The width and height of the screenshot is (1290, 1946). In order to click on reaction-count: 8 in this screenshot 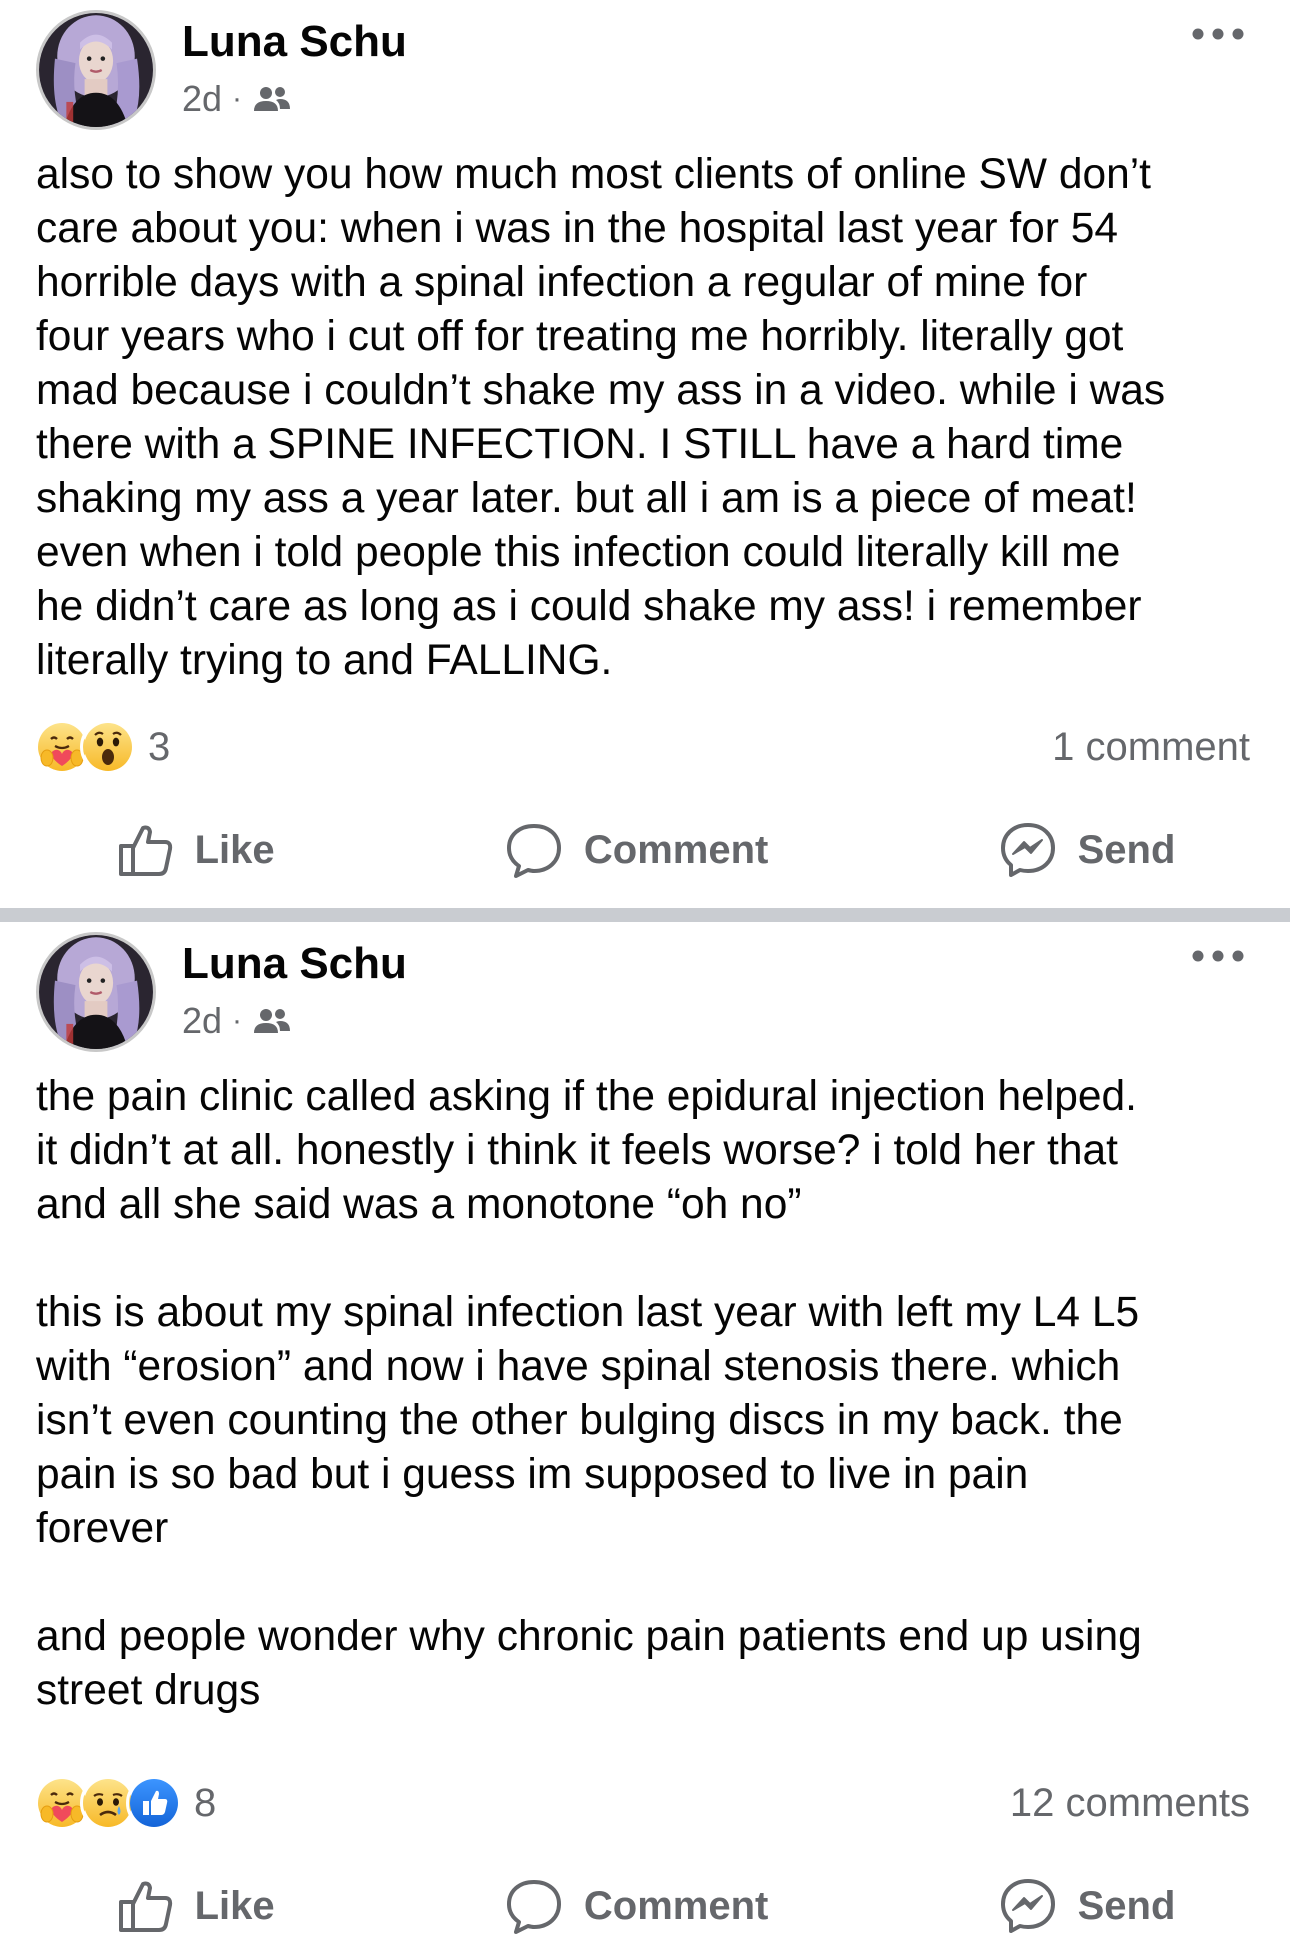, I will do `click(205, 1802)`.